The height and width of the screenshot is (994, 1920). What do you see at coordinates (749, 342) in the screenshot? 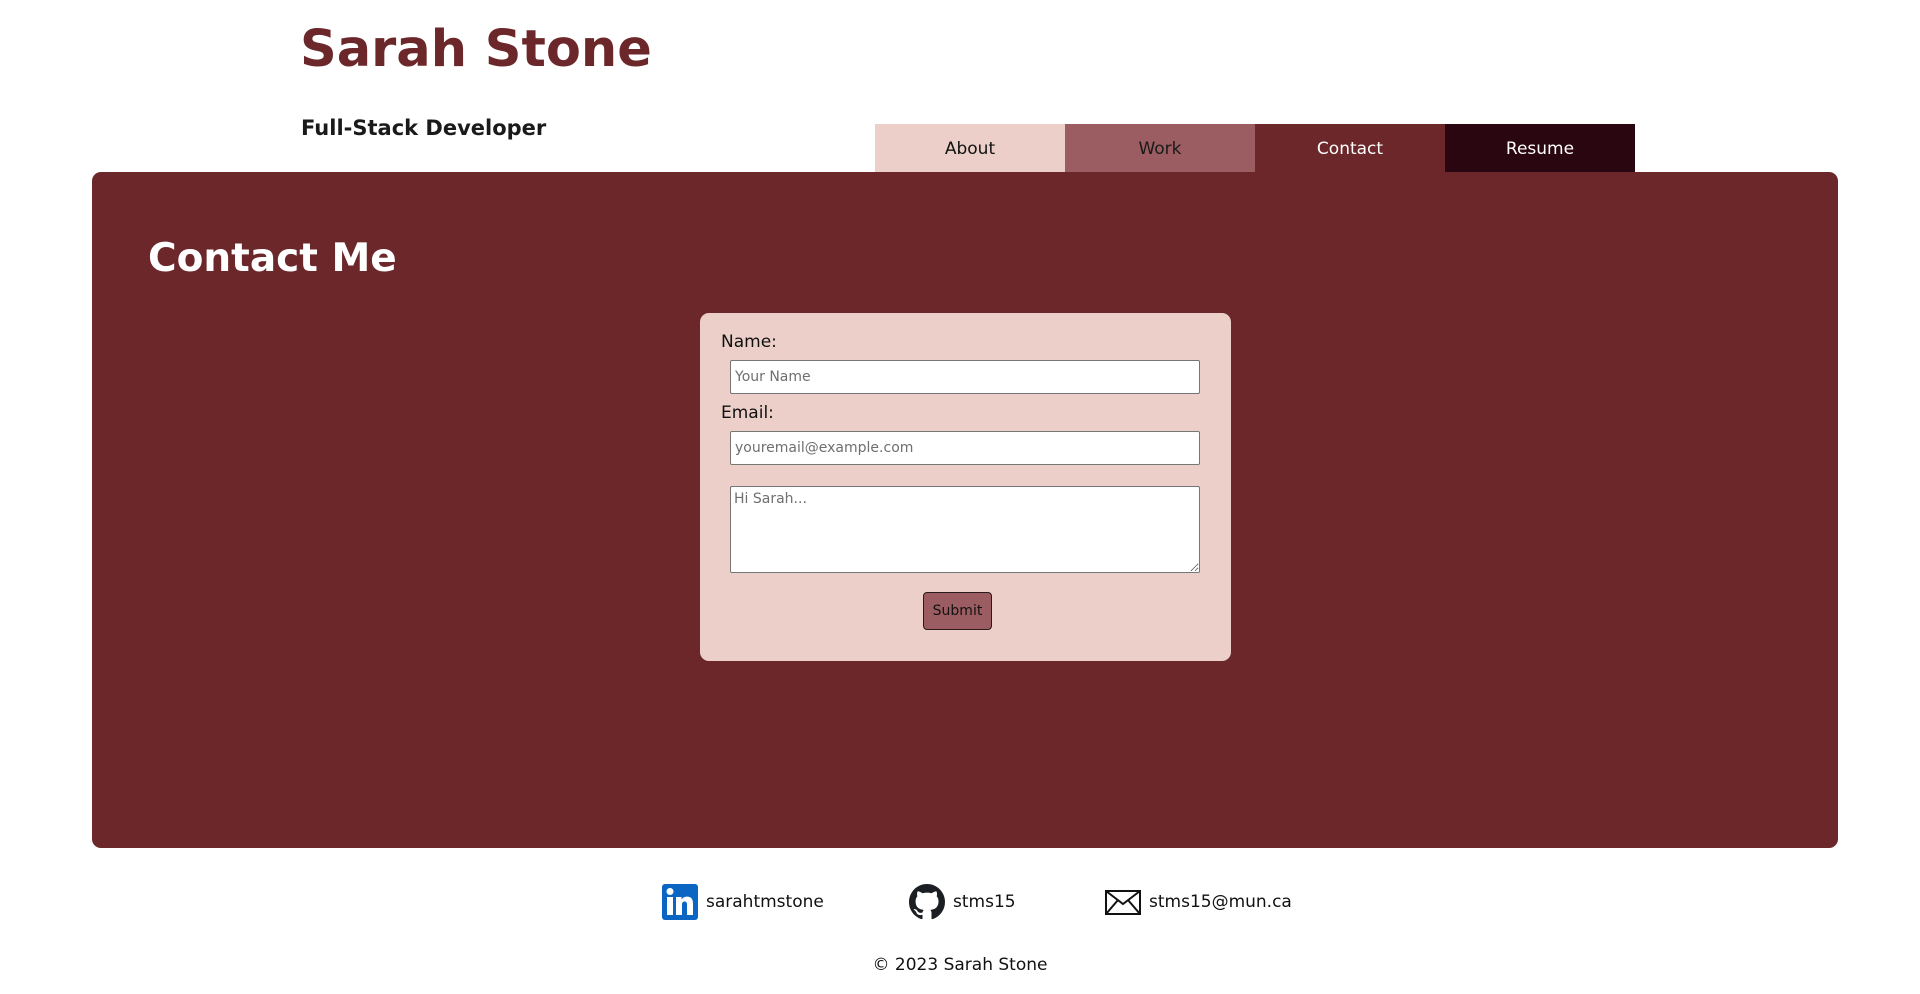
I see `name-label: Name:` at bounding box center [749, 342].